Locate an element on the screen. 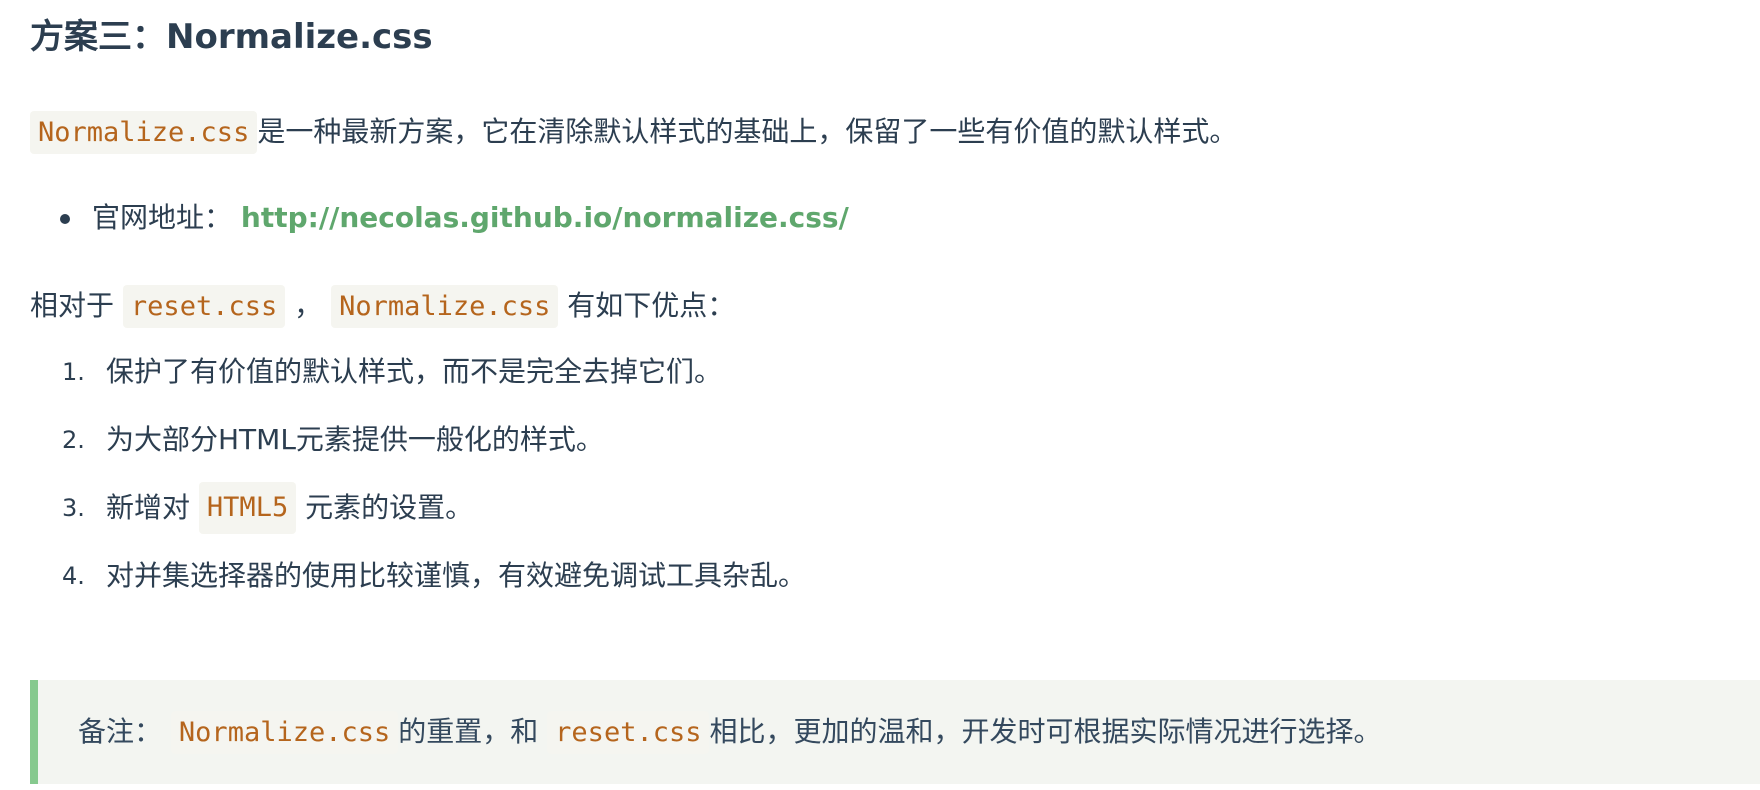 Image resolution: width=1760 pixels, height=790 pixels. list-text: 保护了有价值的默认样式，而不是完全去掉它们。 is located at coordinates (414, 371).